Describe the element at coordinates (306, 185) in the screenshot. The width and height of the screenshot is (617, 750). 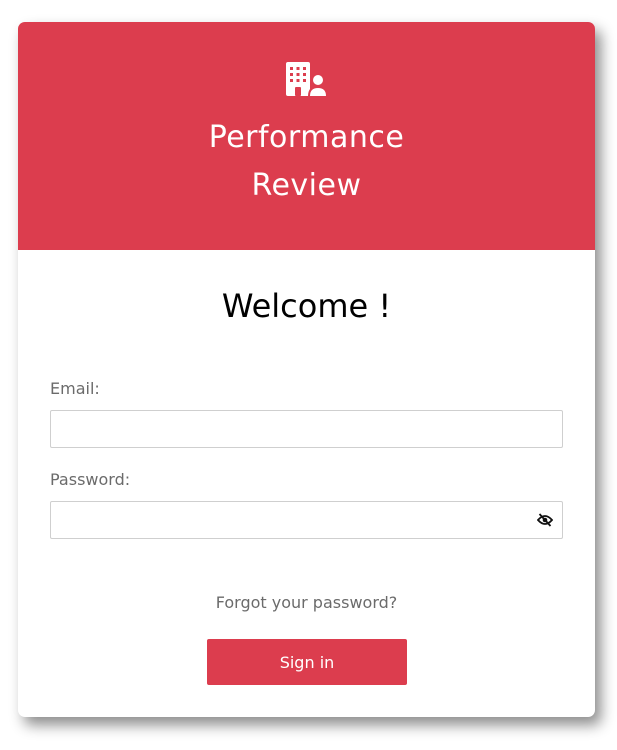
I see `app-title-line-2: Review` at that location.